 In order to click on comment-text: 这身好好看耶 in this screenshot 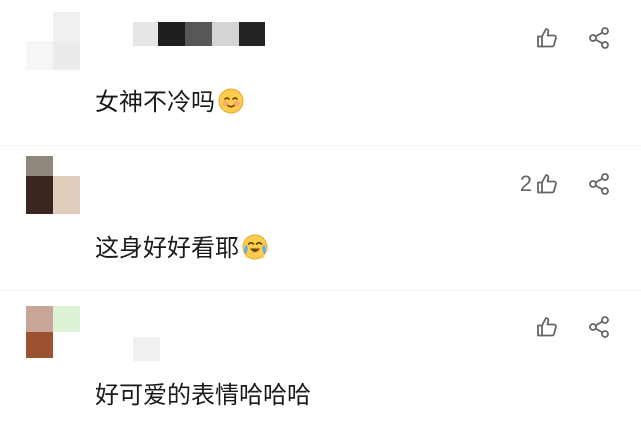, I will do `click(181, 248)`.